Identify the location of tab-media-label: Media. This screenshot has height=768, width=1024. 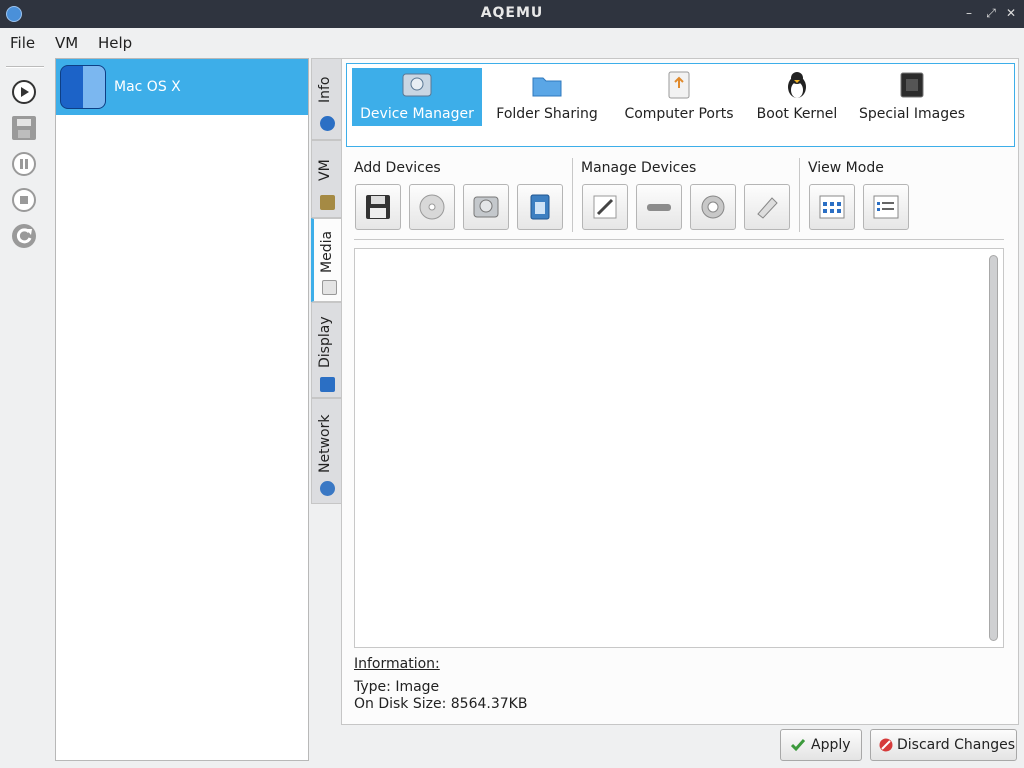
(327, 251).